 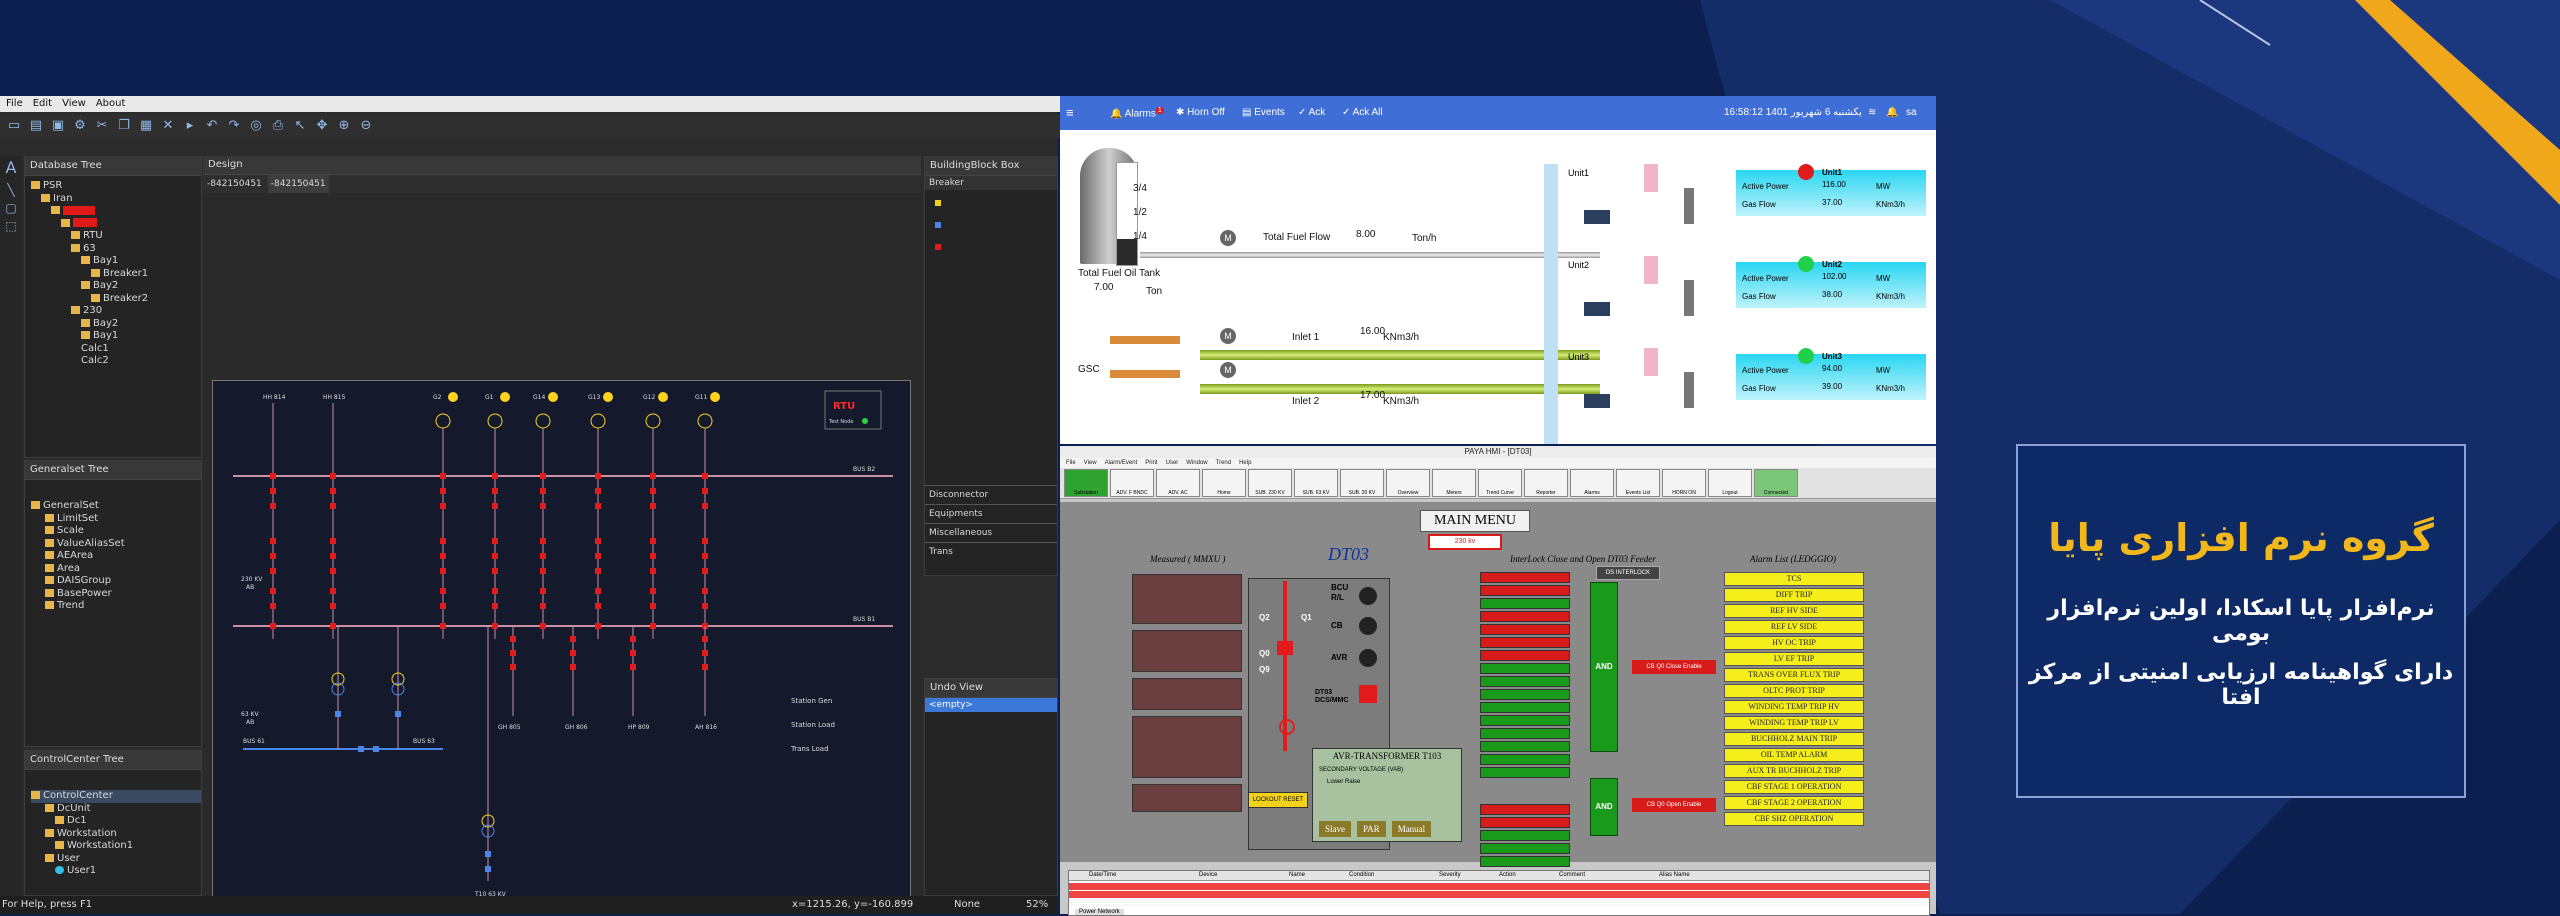 What do you see at coordinates (1371, 829) in the screenshot?
I see `par-button: PAR` at bounding box center [1371, 829].